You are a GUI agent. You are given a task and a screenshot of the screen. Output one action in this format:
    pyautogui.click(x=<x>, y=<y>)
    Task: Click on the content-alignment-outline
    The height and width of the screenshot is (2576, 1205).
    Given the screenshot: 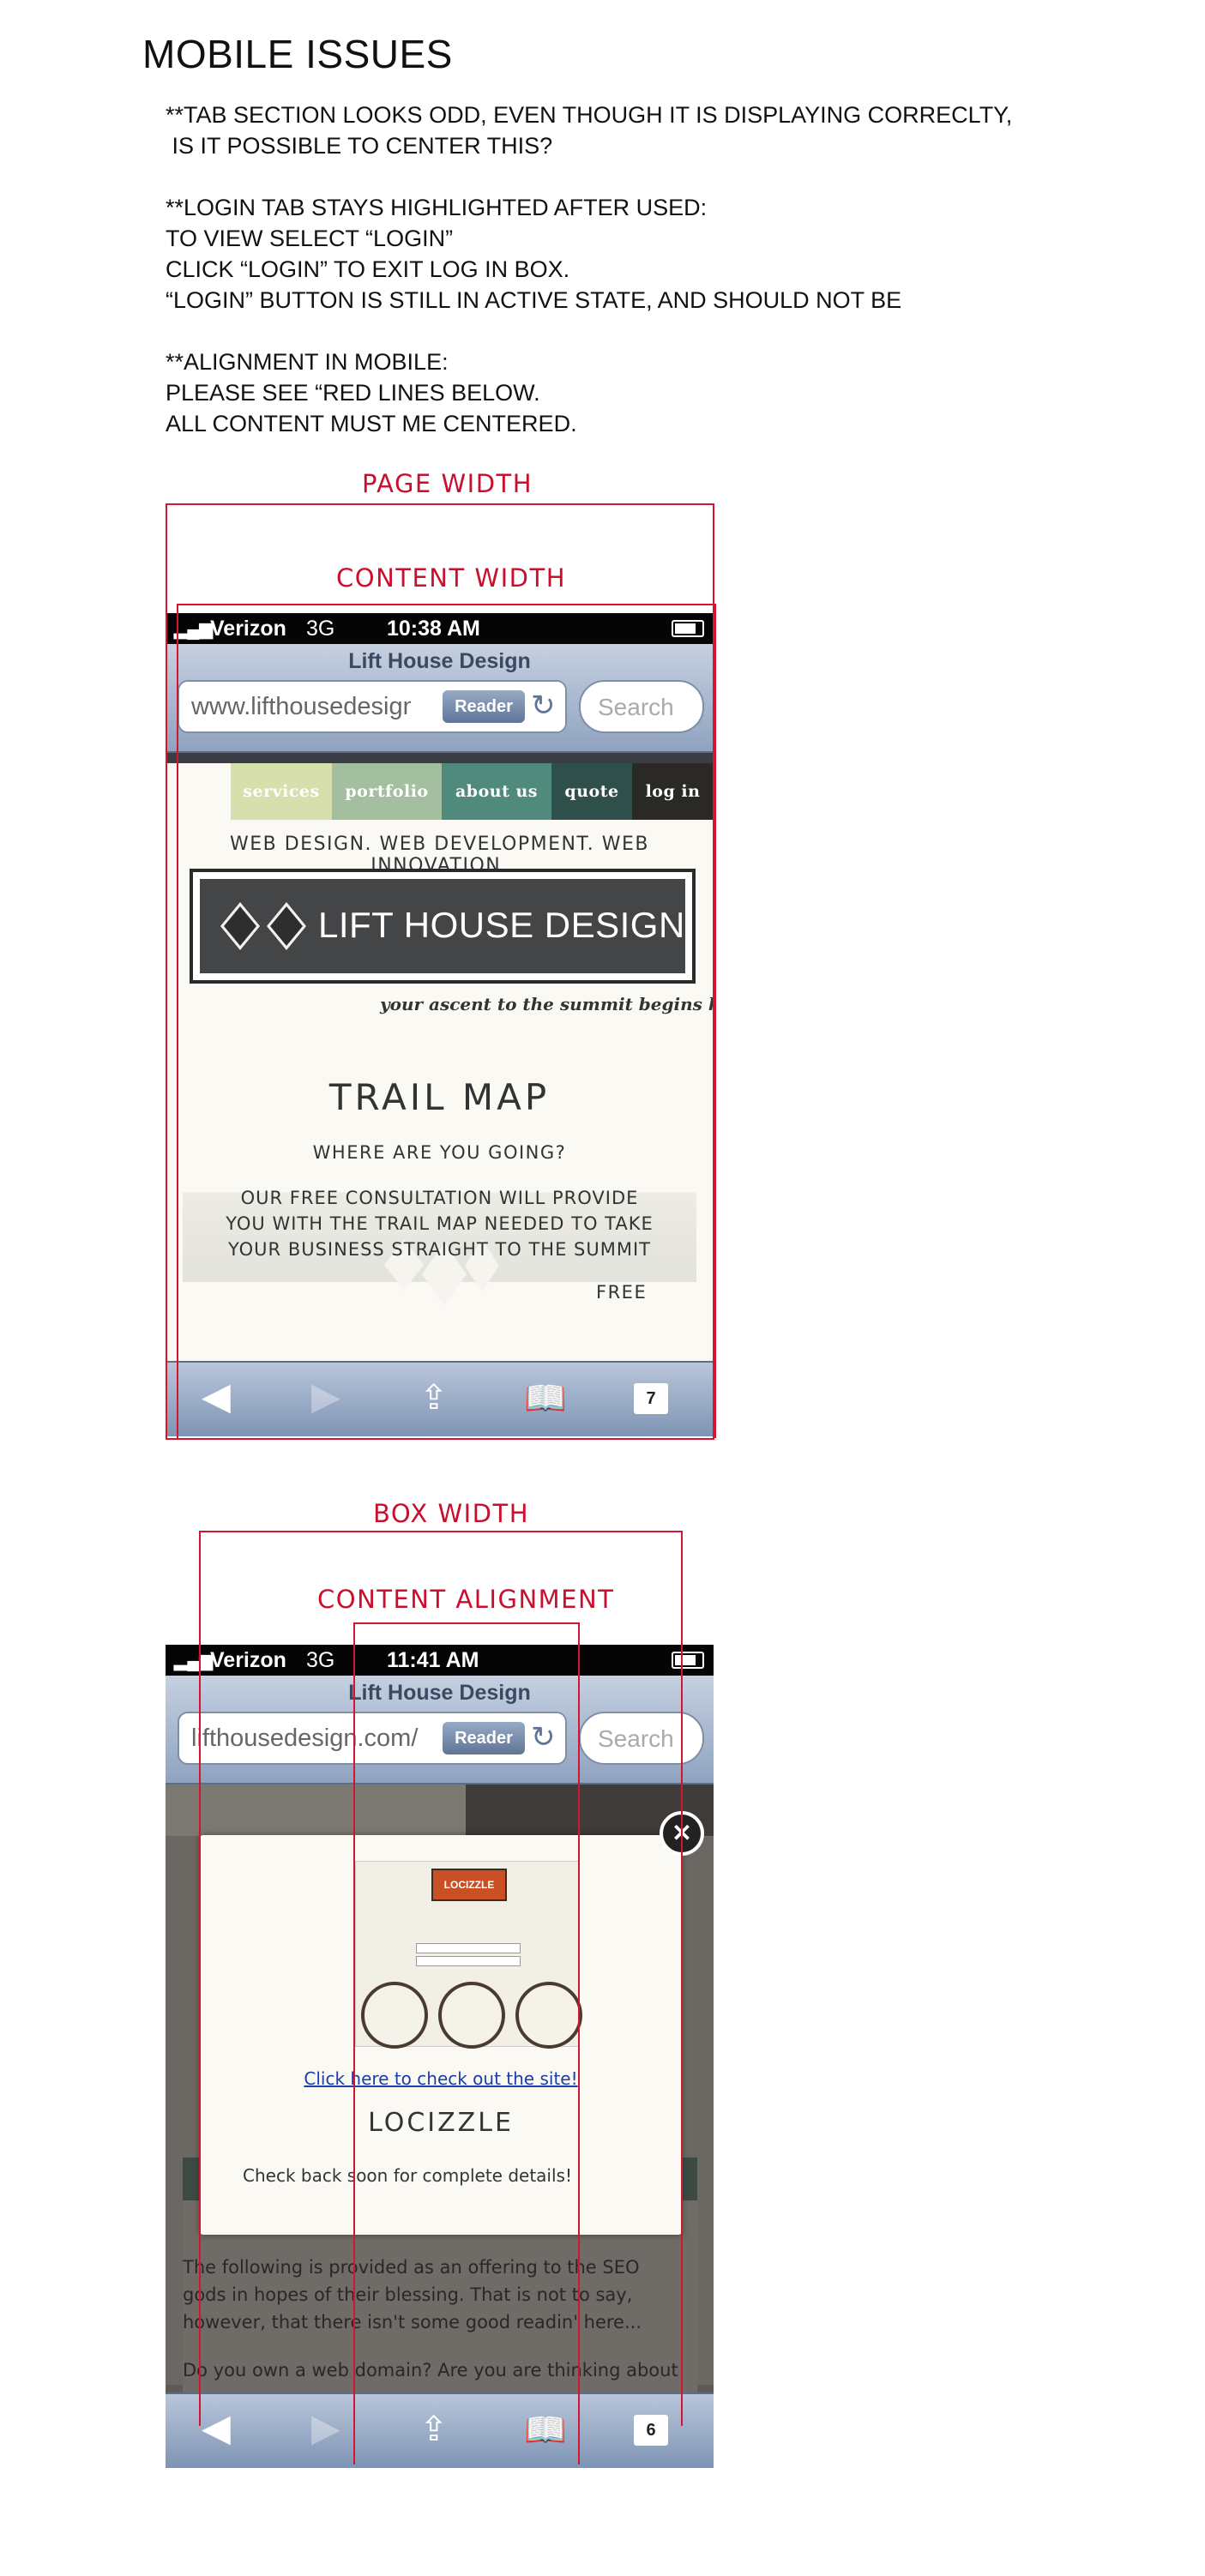 What is the action you would take?
    pyautogui.click(x=467, y=2044)
    